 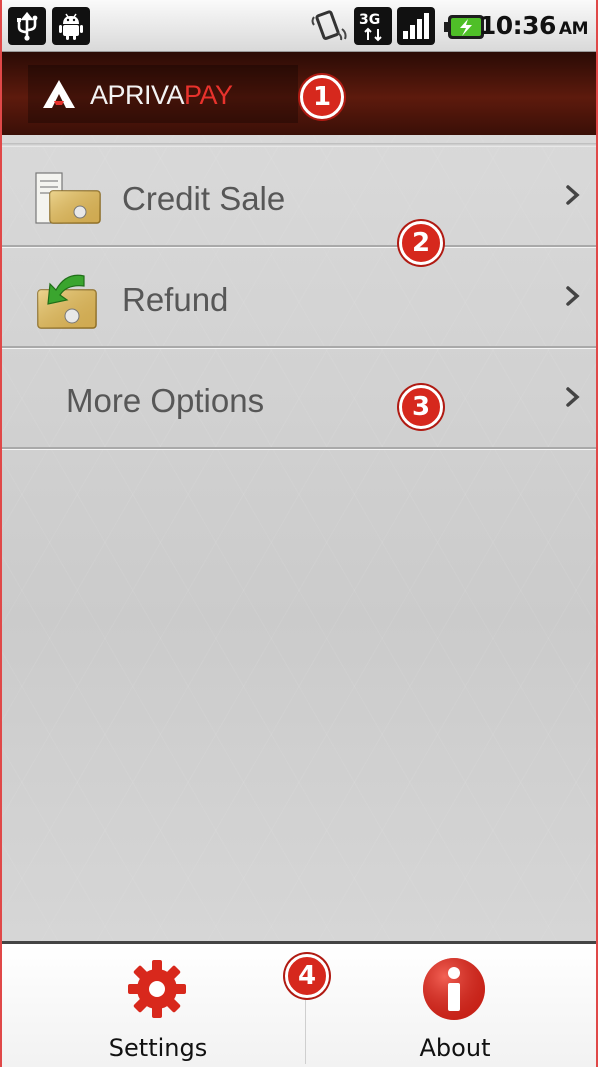 What do you see at coordinates (322, 97) in the screenshot?
I see `callout-badge-1: 1` at bounding box center [322, 97].